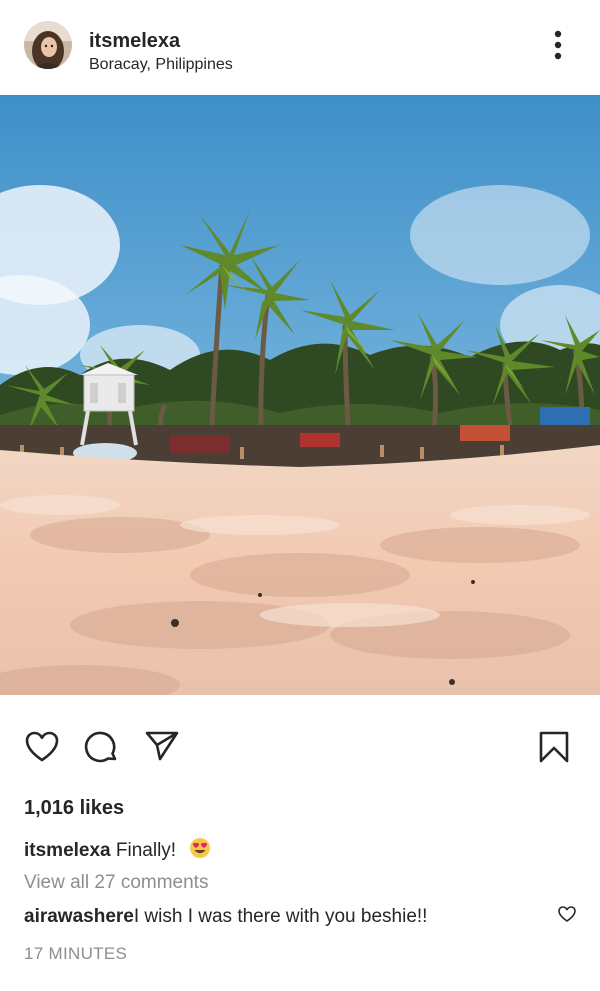  Describe the element at coordinates (74, 808) in the screenshot. I see `likes-count: 1,016 likes` at that location.